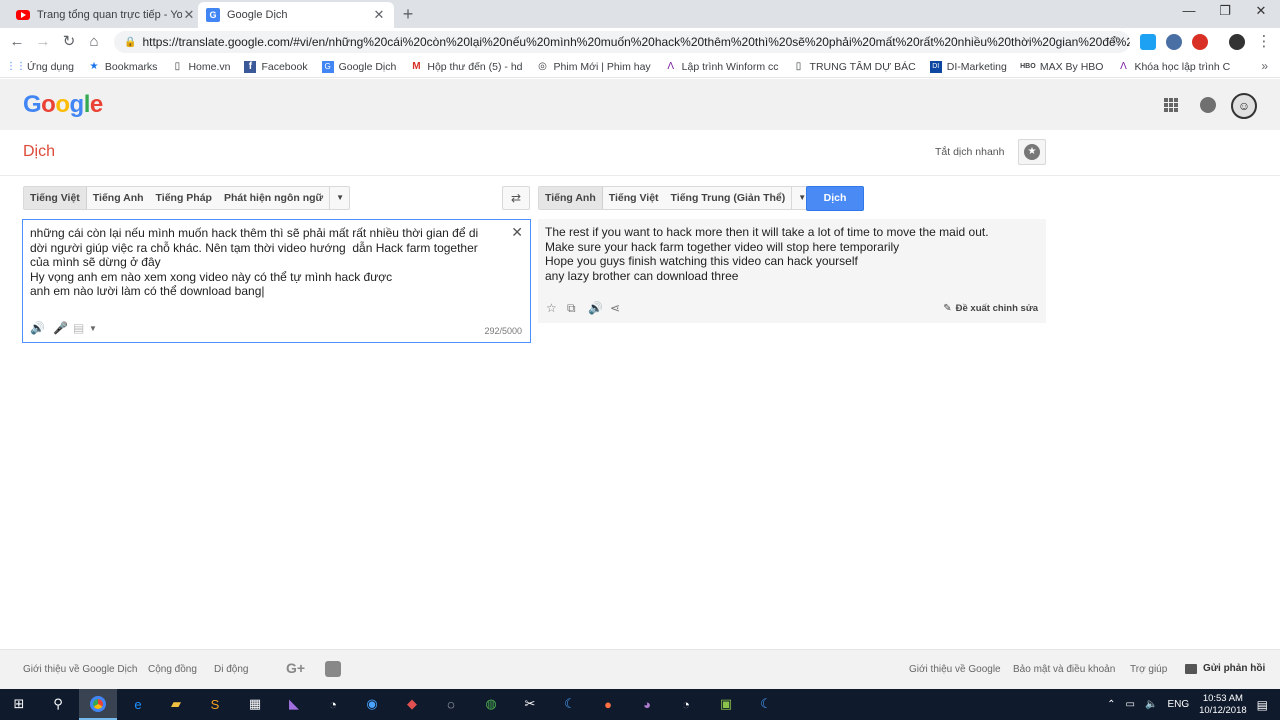 Image resolution: width=1280 pixels, height=720 pixels. I want to click on minimize-button: —, so click(1189, 10).